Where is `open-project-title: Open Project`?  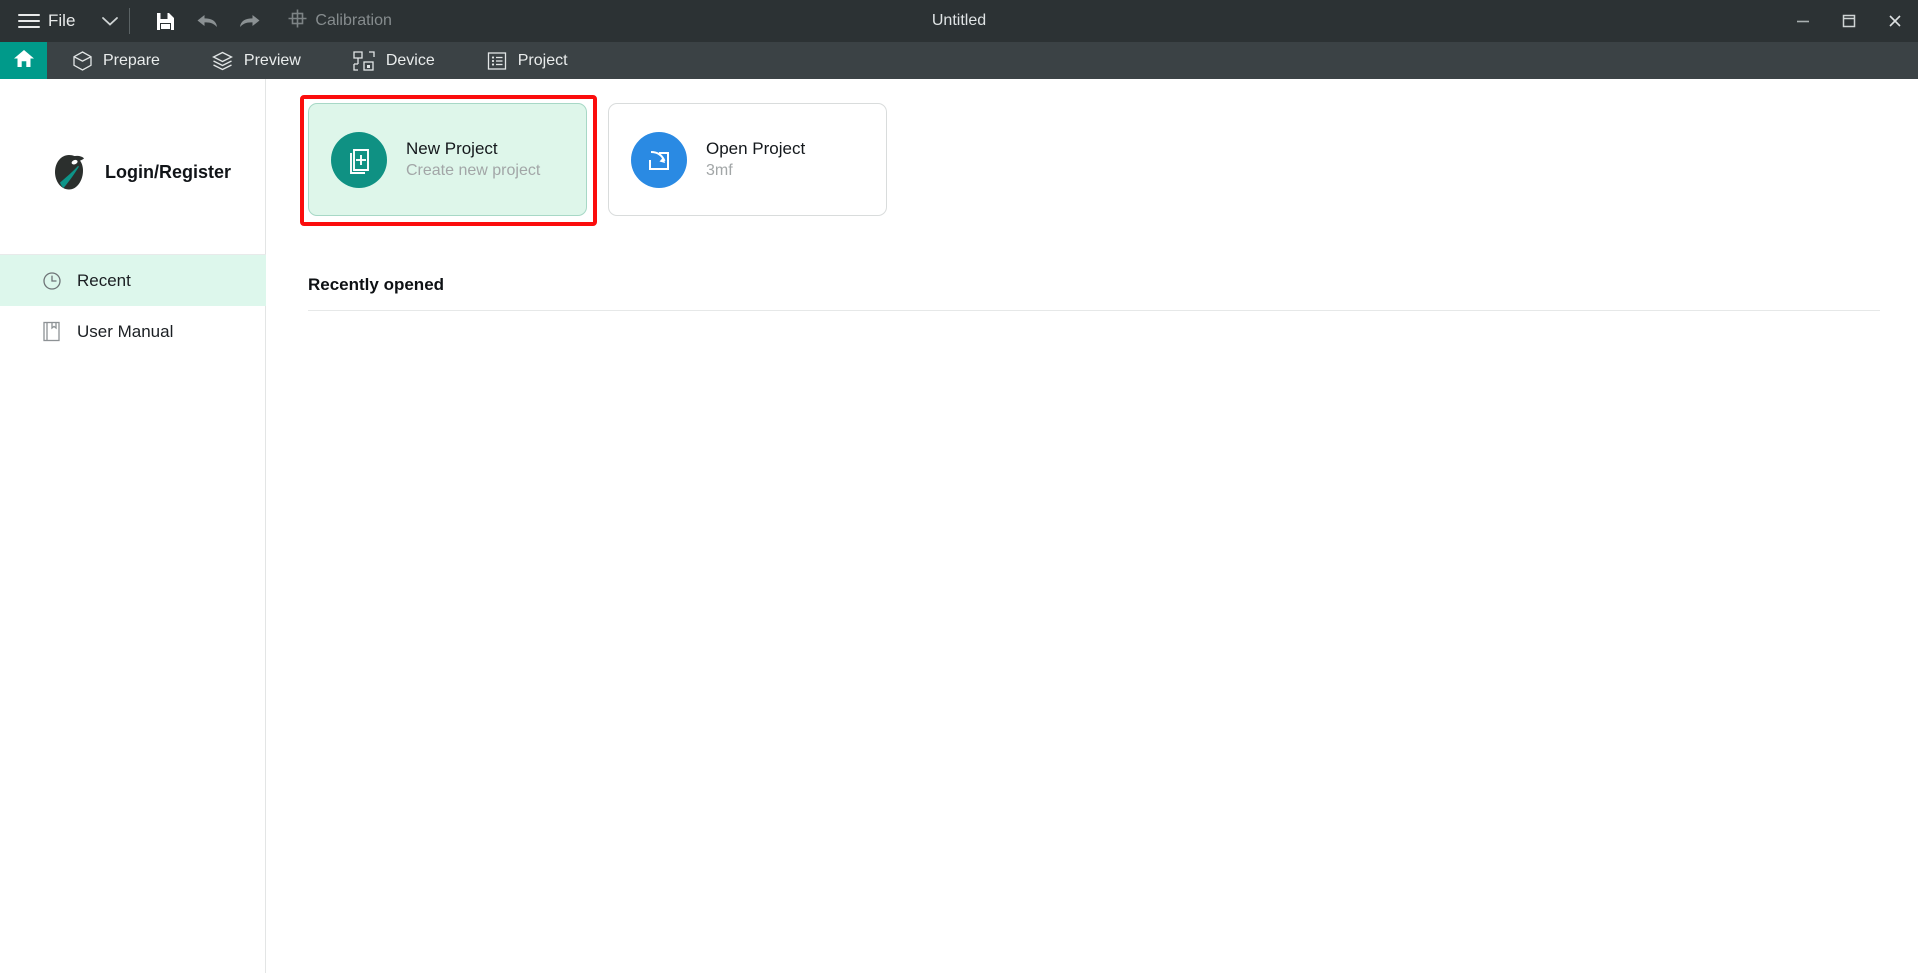
open-project-title: Open Project is located at coordinates (756, 148).